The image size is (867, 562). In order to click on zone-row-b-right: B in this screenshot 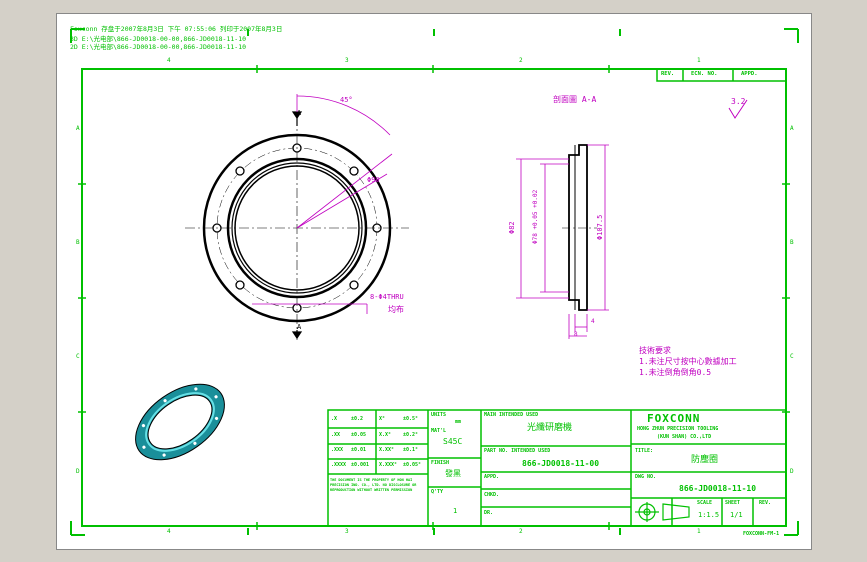, I will do `click(792, 242)`.